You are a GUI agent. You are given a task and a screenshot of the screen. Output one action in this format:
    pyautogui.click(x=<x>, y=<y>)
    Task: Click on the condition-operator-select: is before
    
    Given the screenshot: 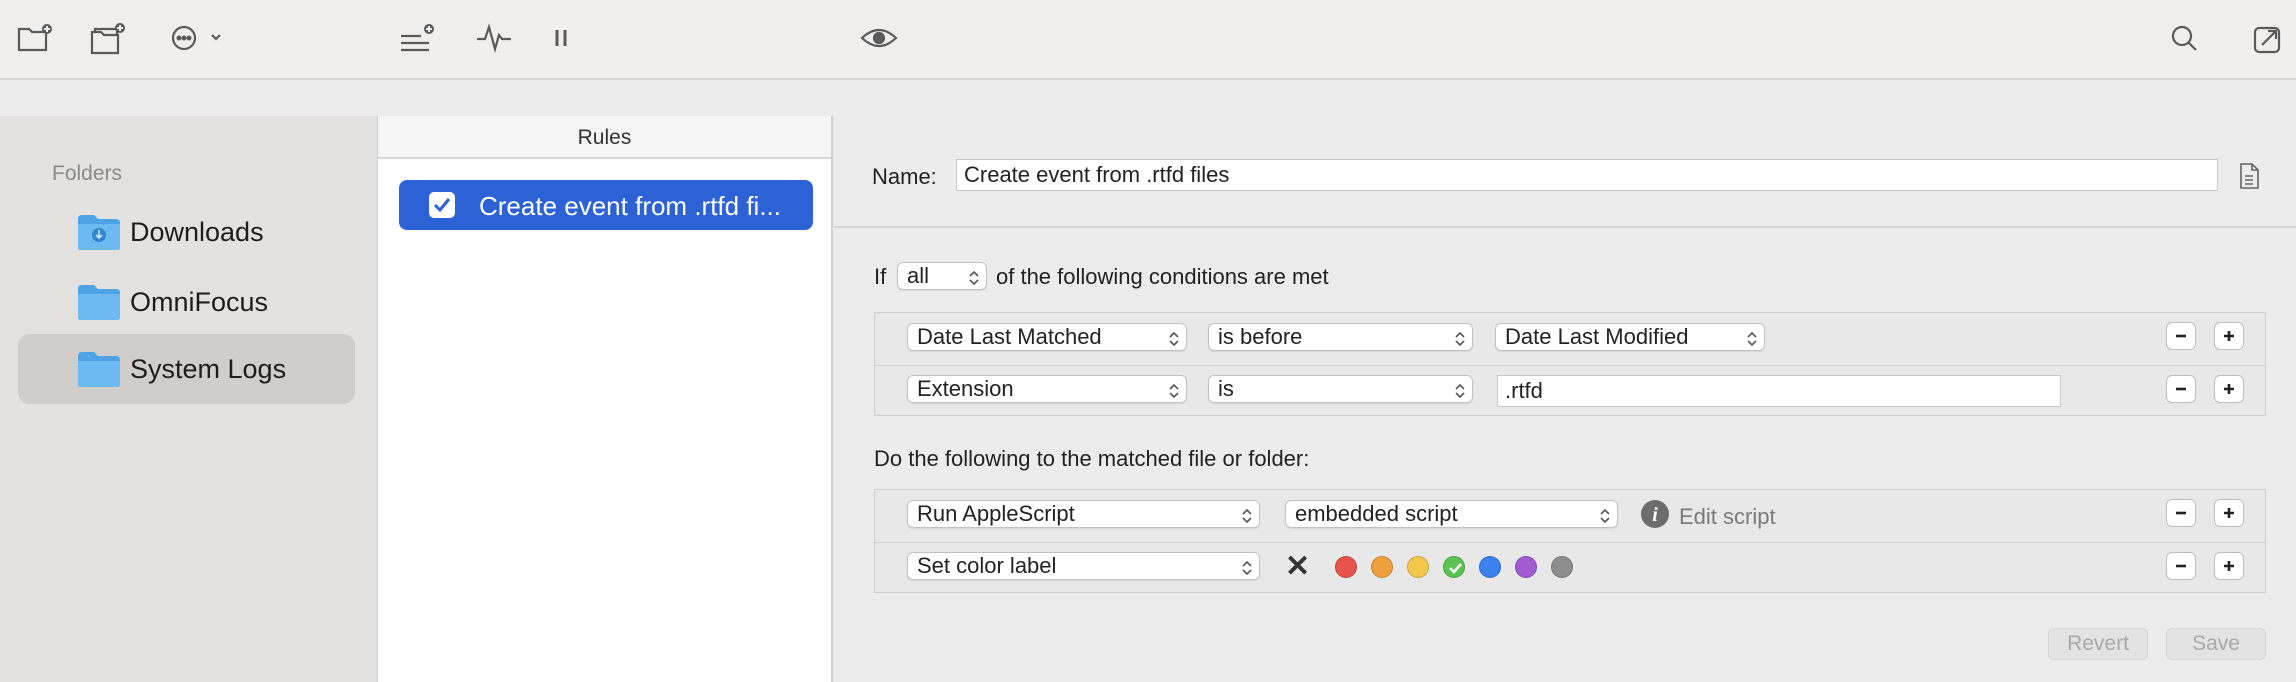 What is the action you would take?
    pyautogui.click(x=1340, y=337)
    